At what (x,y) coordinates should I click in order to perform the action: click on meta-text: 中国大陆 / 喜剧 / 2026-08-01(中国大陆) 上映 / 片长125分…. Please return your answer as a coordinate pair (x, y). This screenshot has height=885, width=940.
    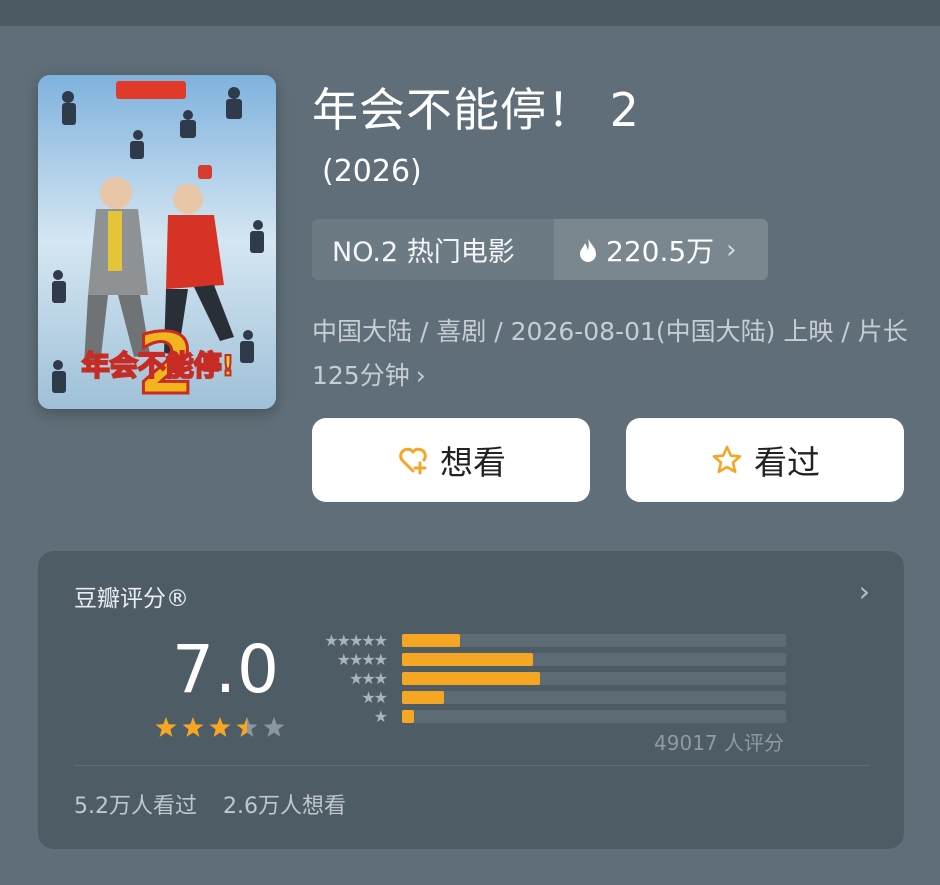
    Looking at the image, I should click on (610, 353).